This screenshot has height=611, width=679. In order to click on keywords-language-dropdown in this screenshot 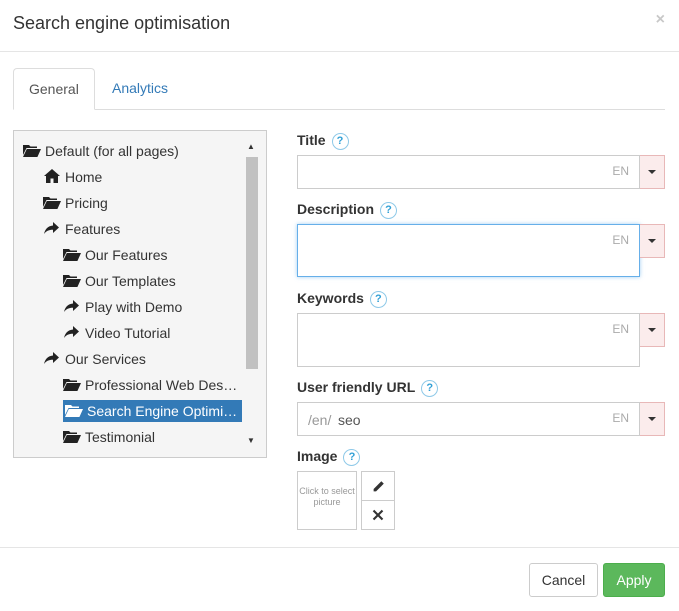, I will do `click(652, 330)`.